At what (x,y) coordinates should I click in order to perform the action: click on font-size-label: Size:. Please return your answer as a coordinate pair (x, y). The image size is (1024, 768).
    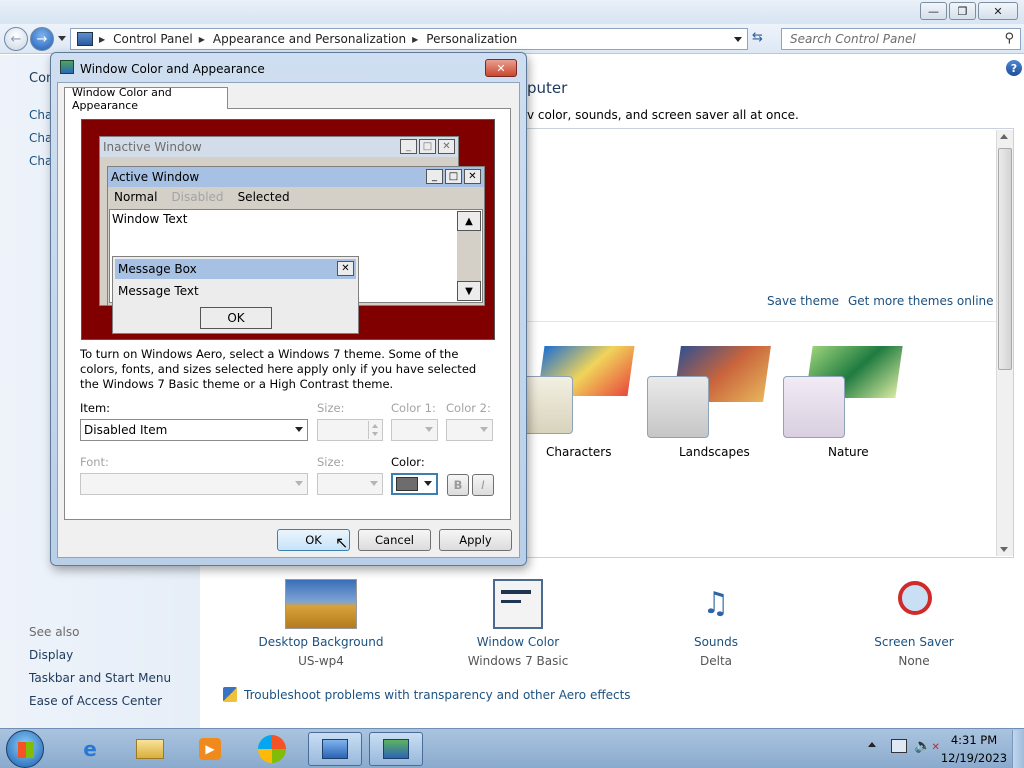
    Looking at the image, I should click on (331, 462).